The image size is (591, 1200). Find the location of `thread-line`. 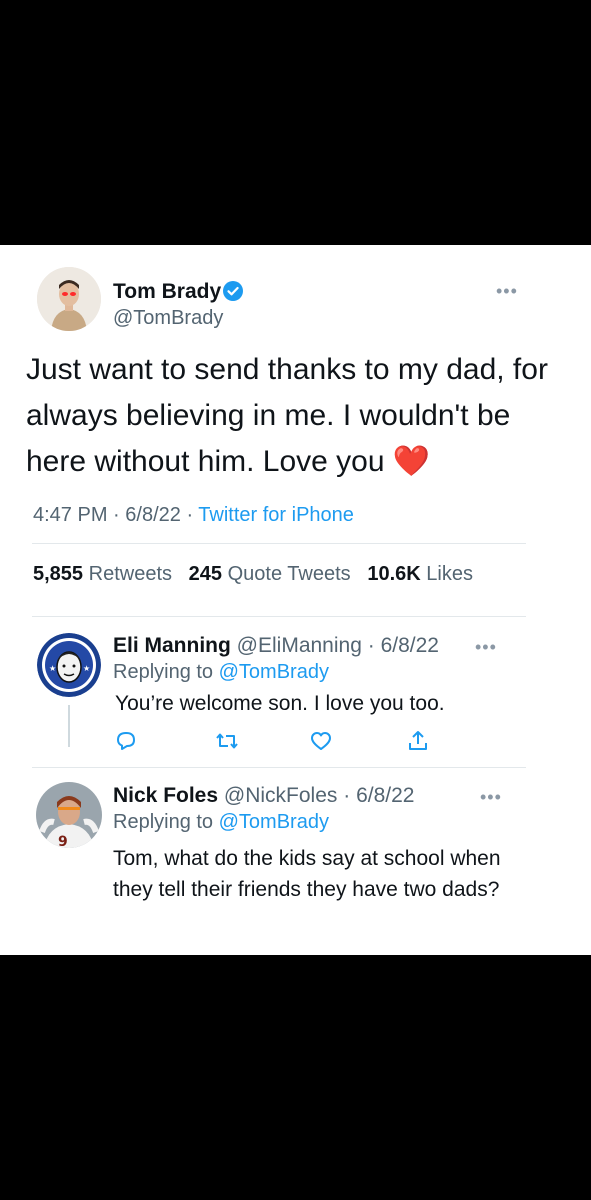

thread-line is located at coordinates (69, 726).